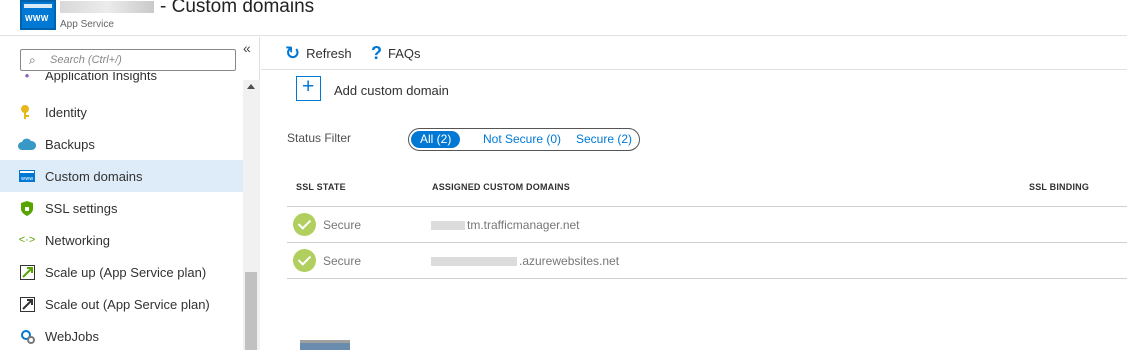 The width and height of the screenshot is (1127, 350). What do you see at coordinates (247, 48) in the screenshot?
I see `collapse-menu-button: «` at bounding box center [247, 48].